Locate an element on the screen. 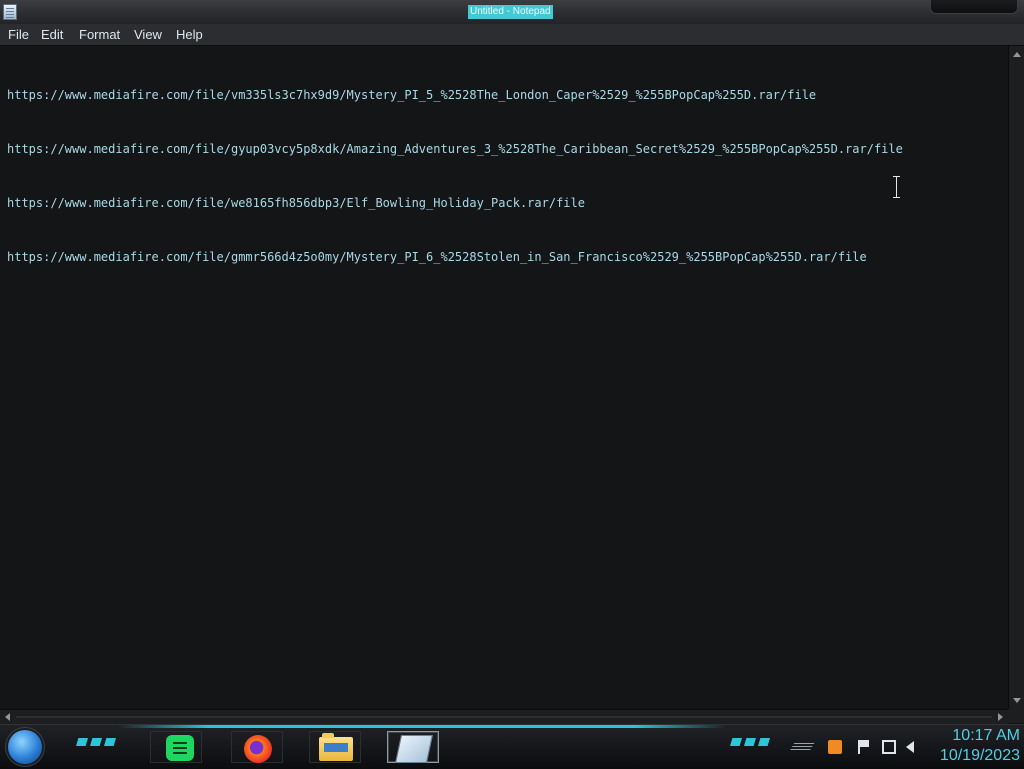  show-hidden-icons is located at coordinates (802, 747).